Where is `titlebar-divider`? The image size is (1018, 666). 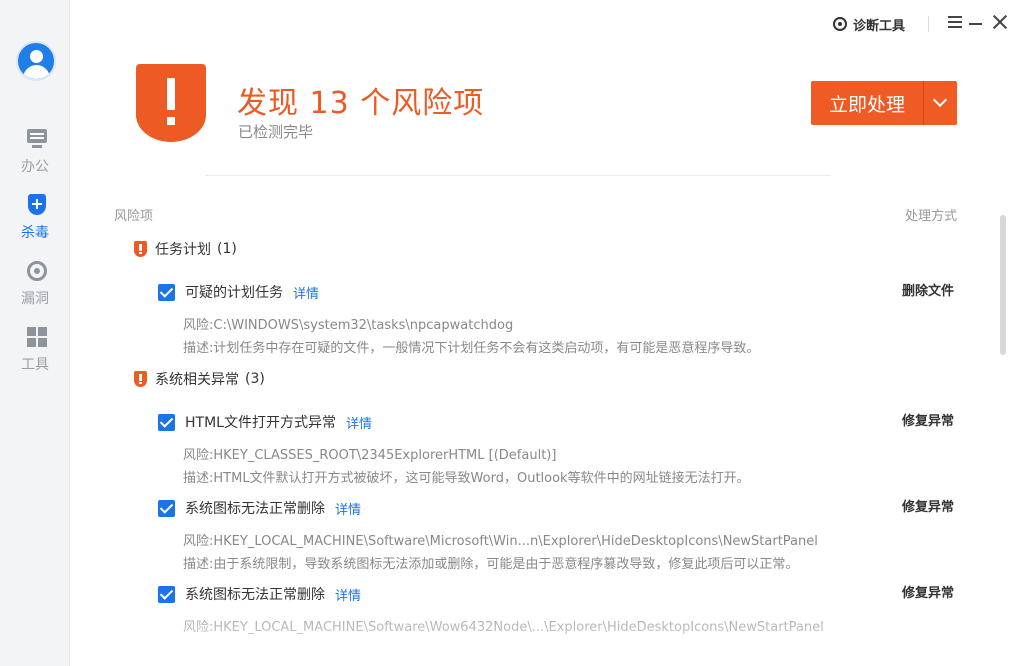 titlebar-divider is located at coordinates (928, 24).